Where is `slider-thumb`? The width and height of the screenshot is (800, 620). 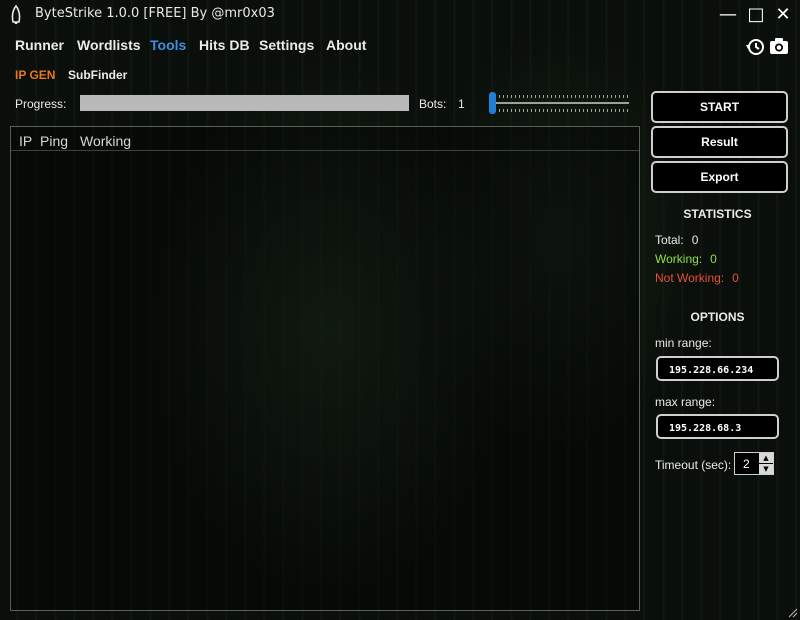 slider-thumb is located at coordinates (492, 103).